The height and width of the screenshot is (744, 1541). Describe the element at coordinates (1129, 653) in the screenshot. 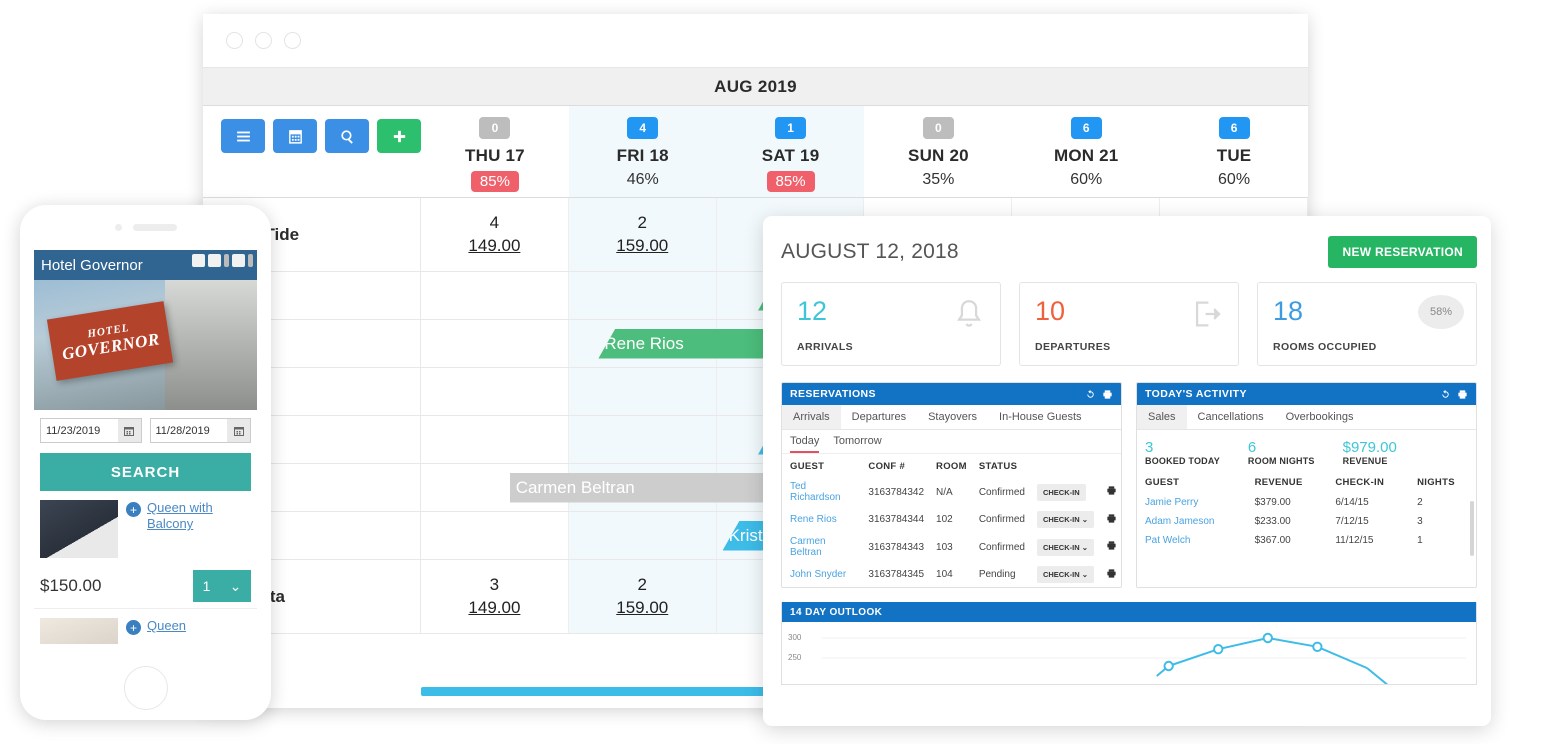

I see `outlook-chart: 300 250` at that location.